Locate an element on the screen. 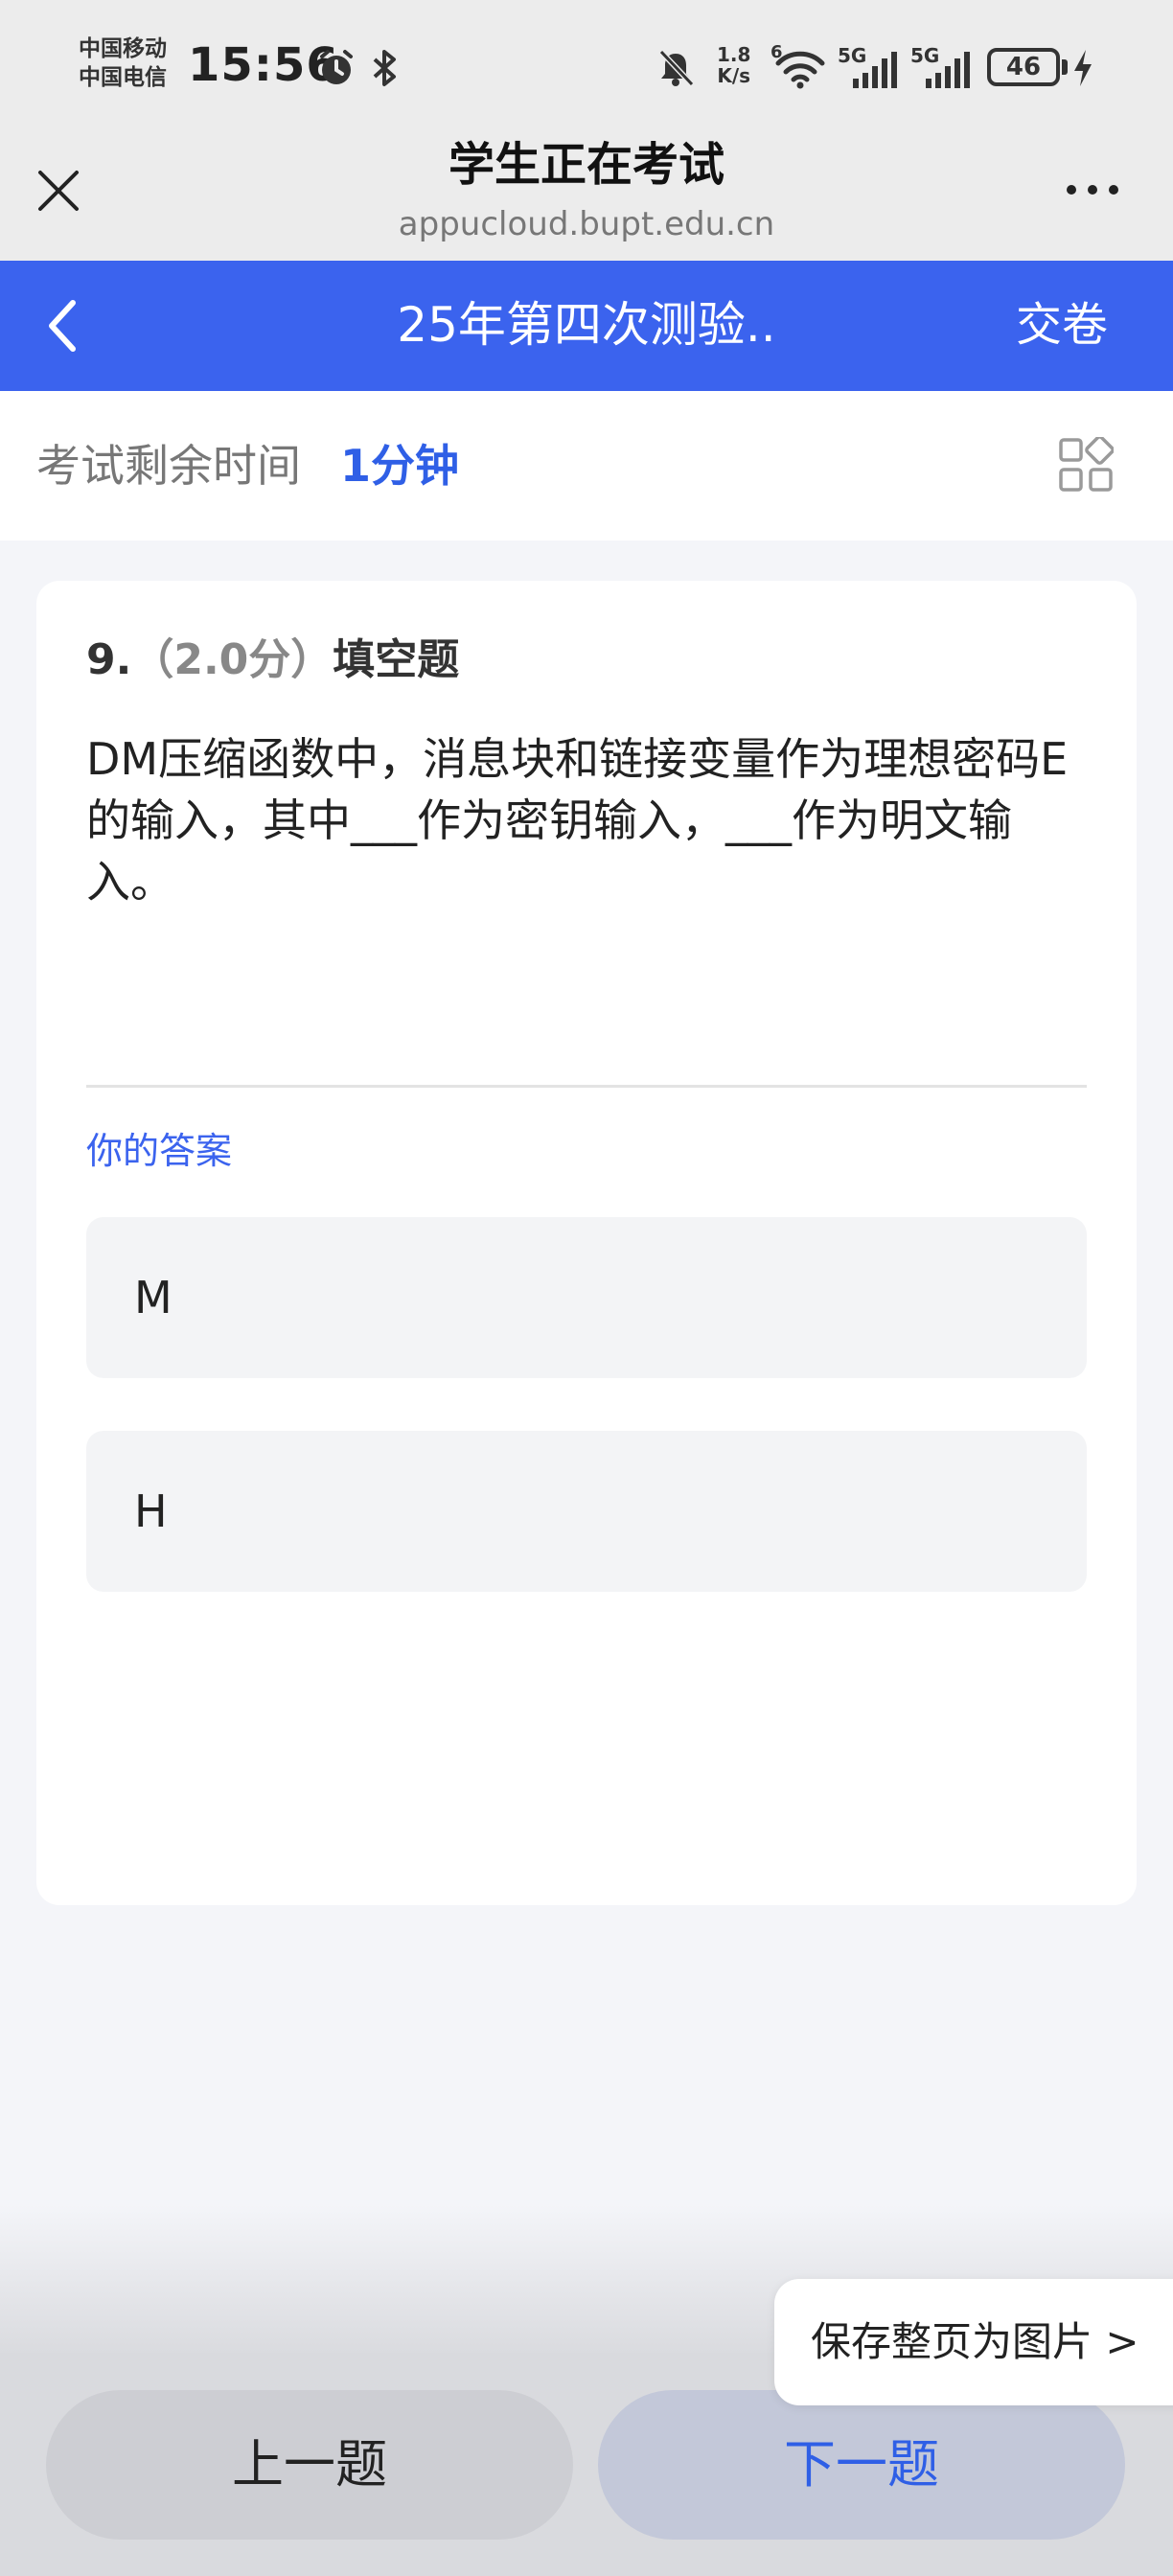  bluetooth-icon is located at coordinates (384, 68).